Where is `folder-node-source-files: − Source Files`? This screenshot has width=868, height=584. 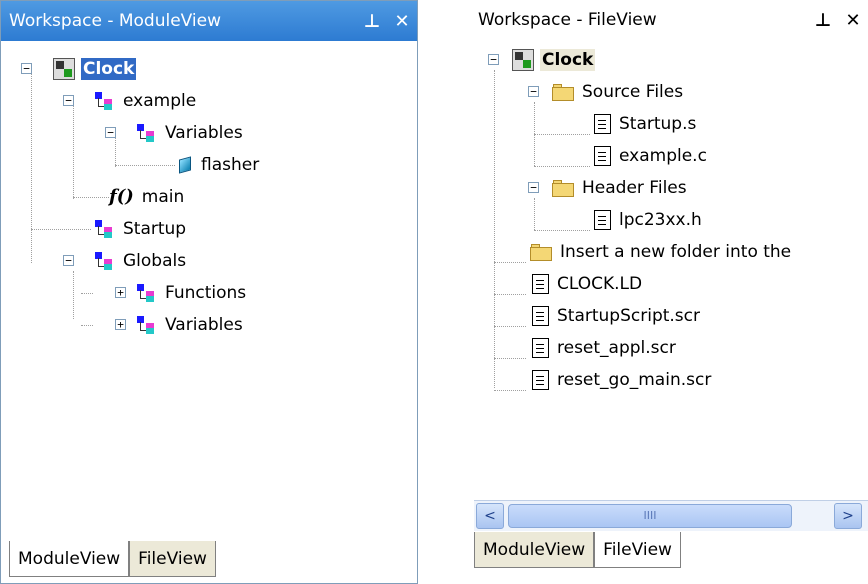
folder-node-source-files: − Source Files is located at coordinates (606, 92).